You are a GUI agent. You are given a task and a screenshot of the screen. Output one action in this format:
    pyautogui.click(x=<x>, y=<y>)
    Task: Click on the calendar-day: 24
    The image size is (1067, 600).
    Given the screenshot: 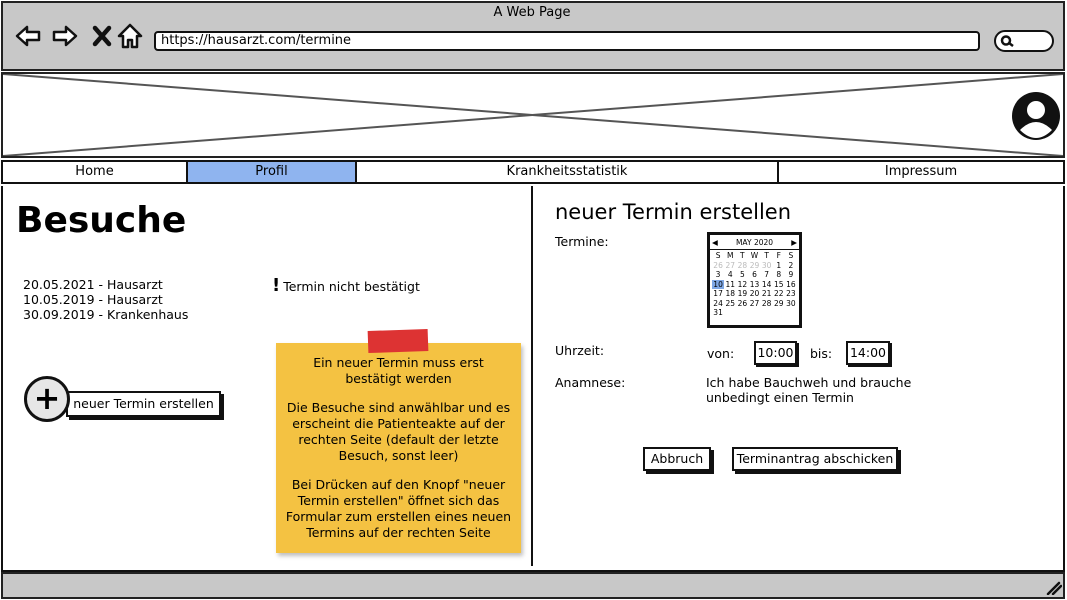 What is the action you would take?
    pyautogui.click(x=718, y=304)
    